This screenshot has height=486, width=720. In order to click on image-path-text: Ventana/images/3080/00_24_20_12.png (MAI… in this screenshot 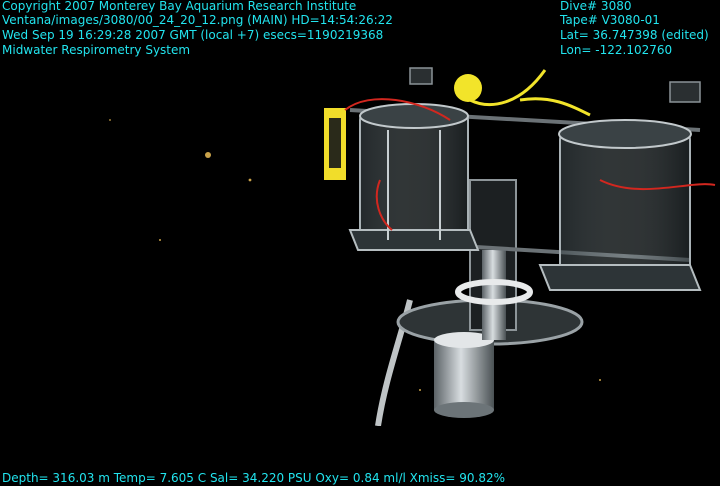, I will do `click(197, 20)`.